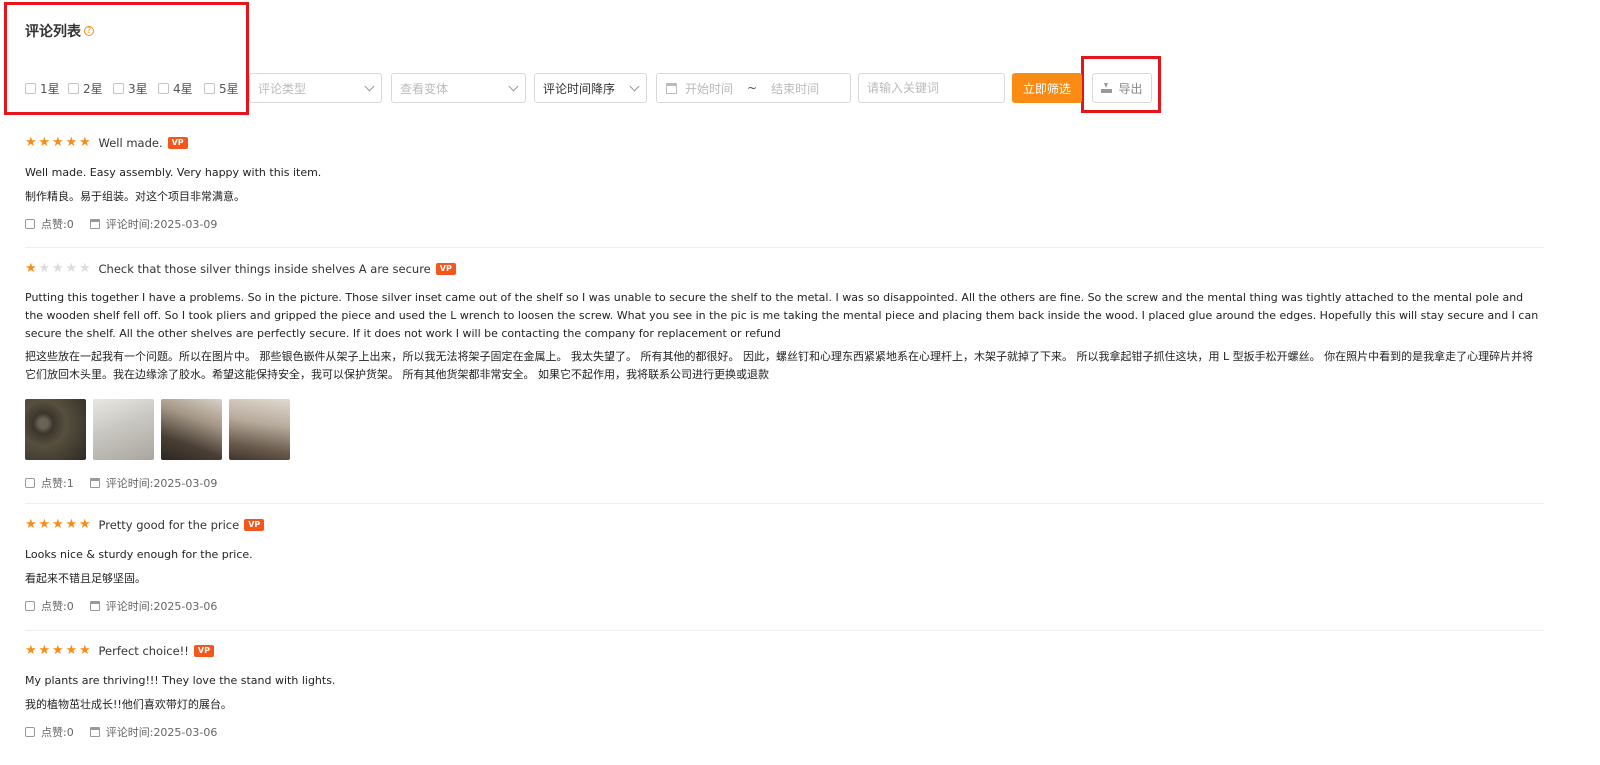 Image resolution: width=1600 pixels, height=765 pixels. I want to click on date-range-picker: 开始时间 ~ 结束时间, so click(753, 88).